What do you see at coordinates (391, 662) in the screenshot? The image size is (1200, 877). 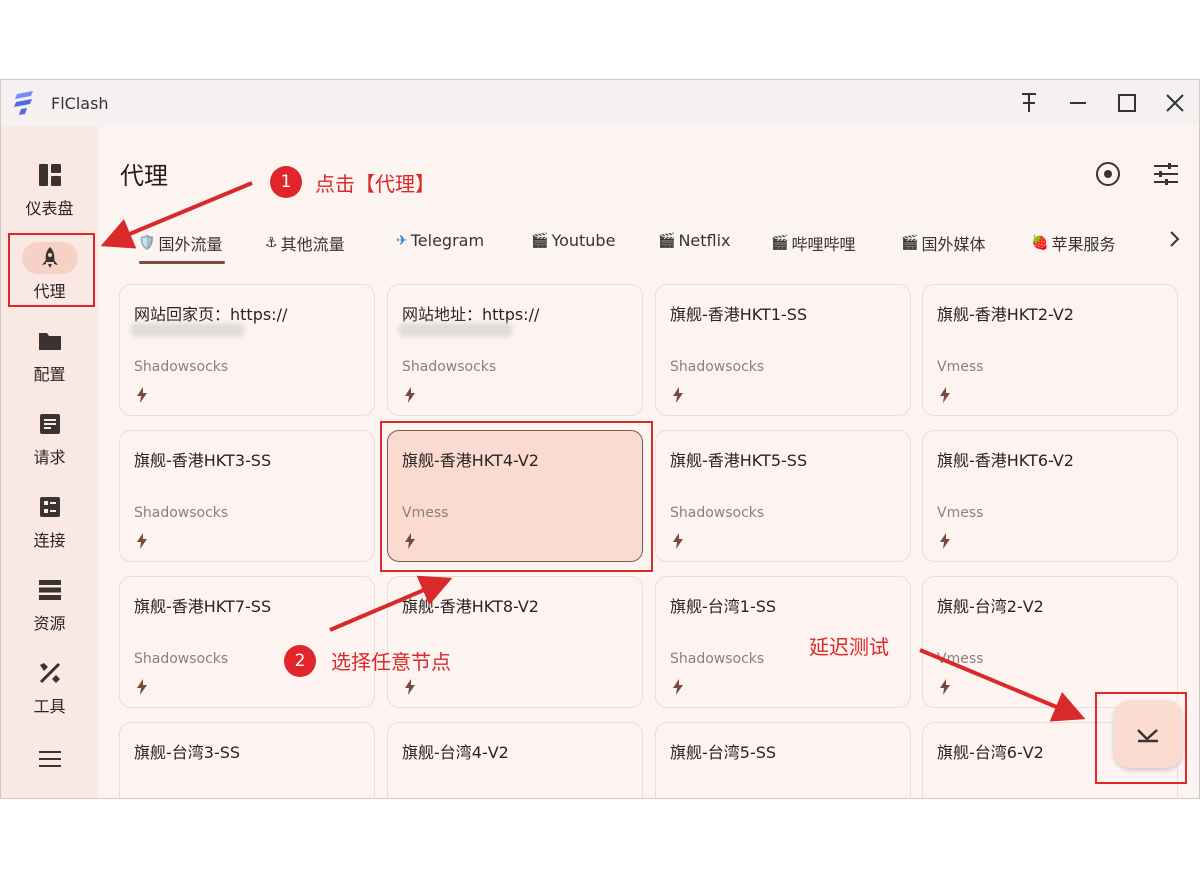 I see `step-2-text: 选择任意节点` at bounding box center [391, 662].